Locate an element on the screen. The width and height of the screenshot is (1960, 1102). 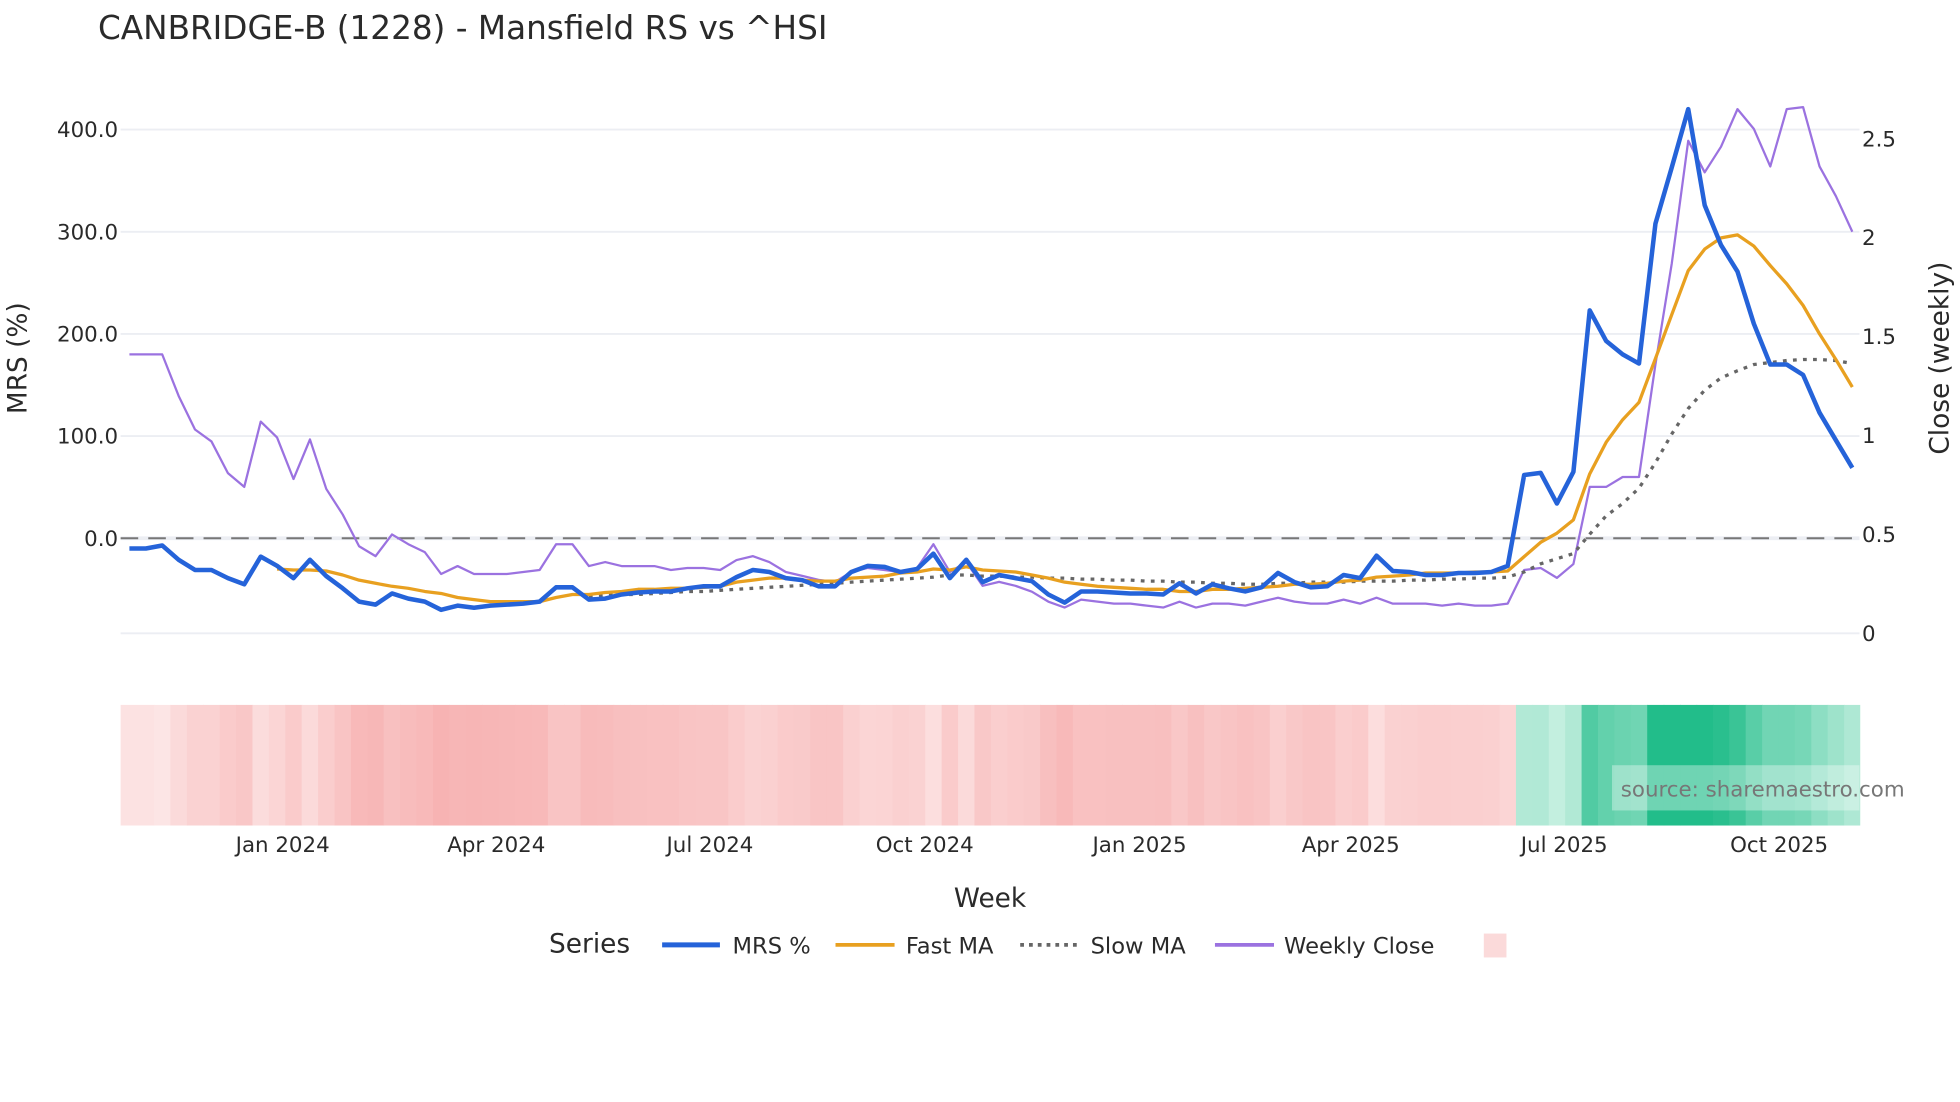
x-tick-label: Apr 2024 is located at coordinates (496, 845).